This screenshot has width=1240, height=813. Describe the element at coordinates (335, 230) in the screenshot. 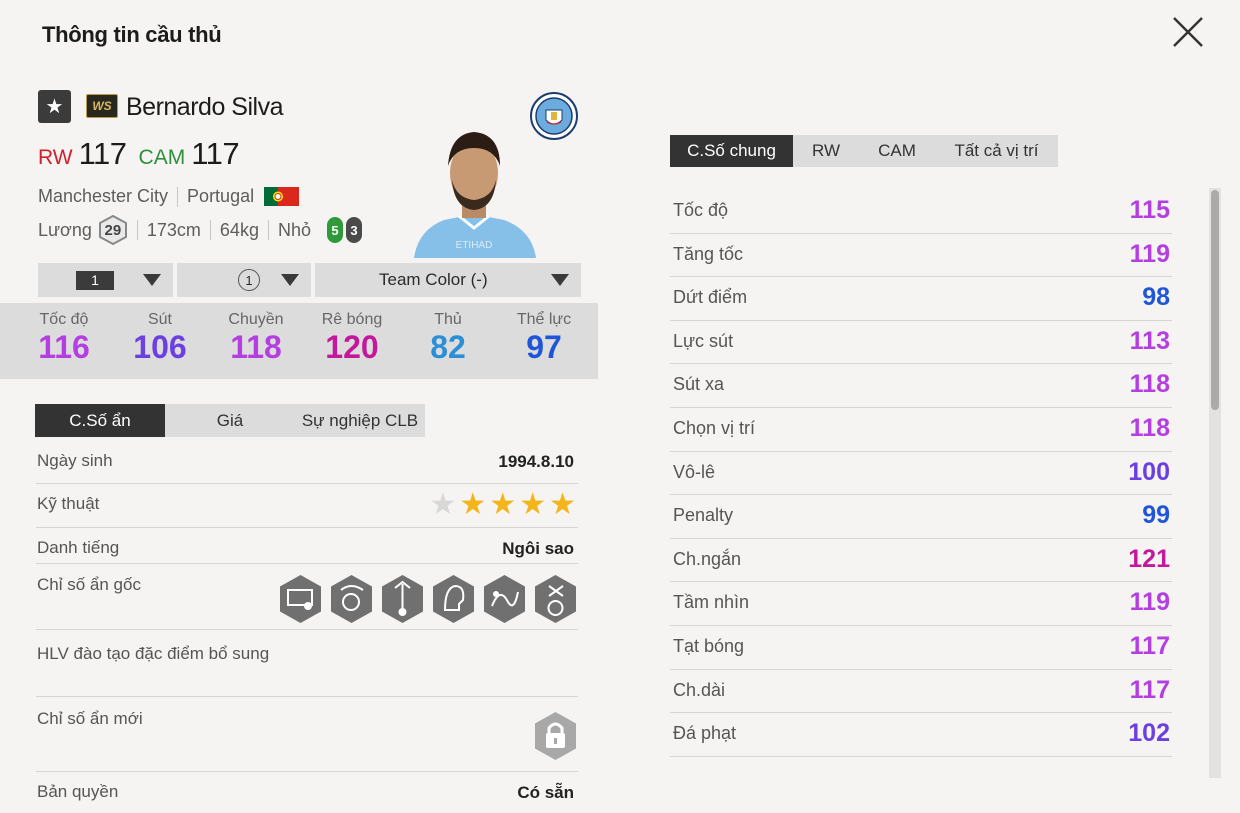

I see `left-foot-icon: 5` at that location.